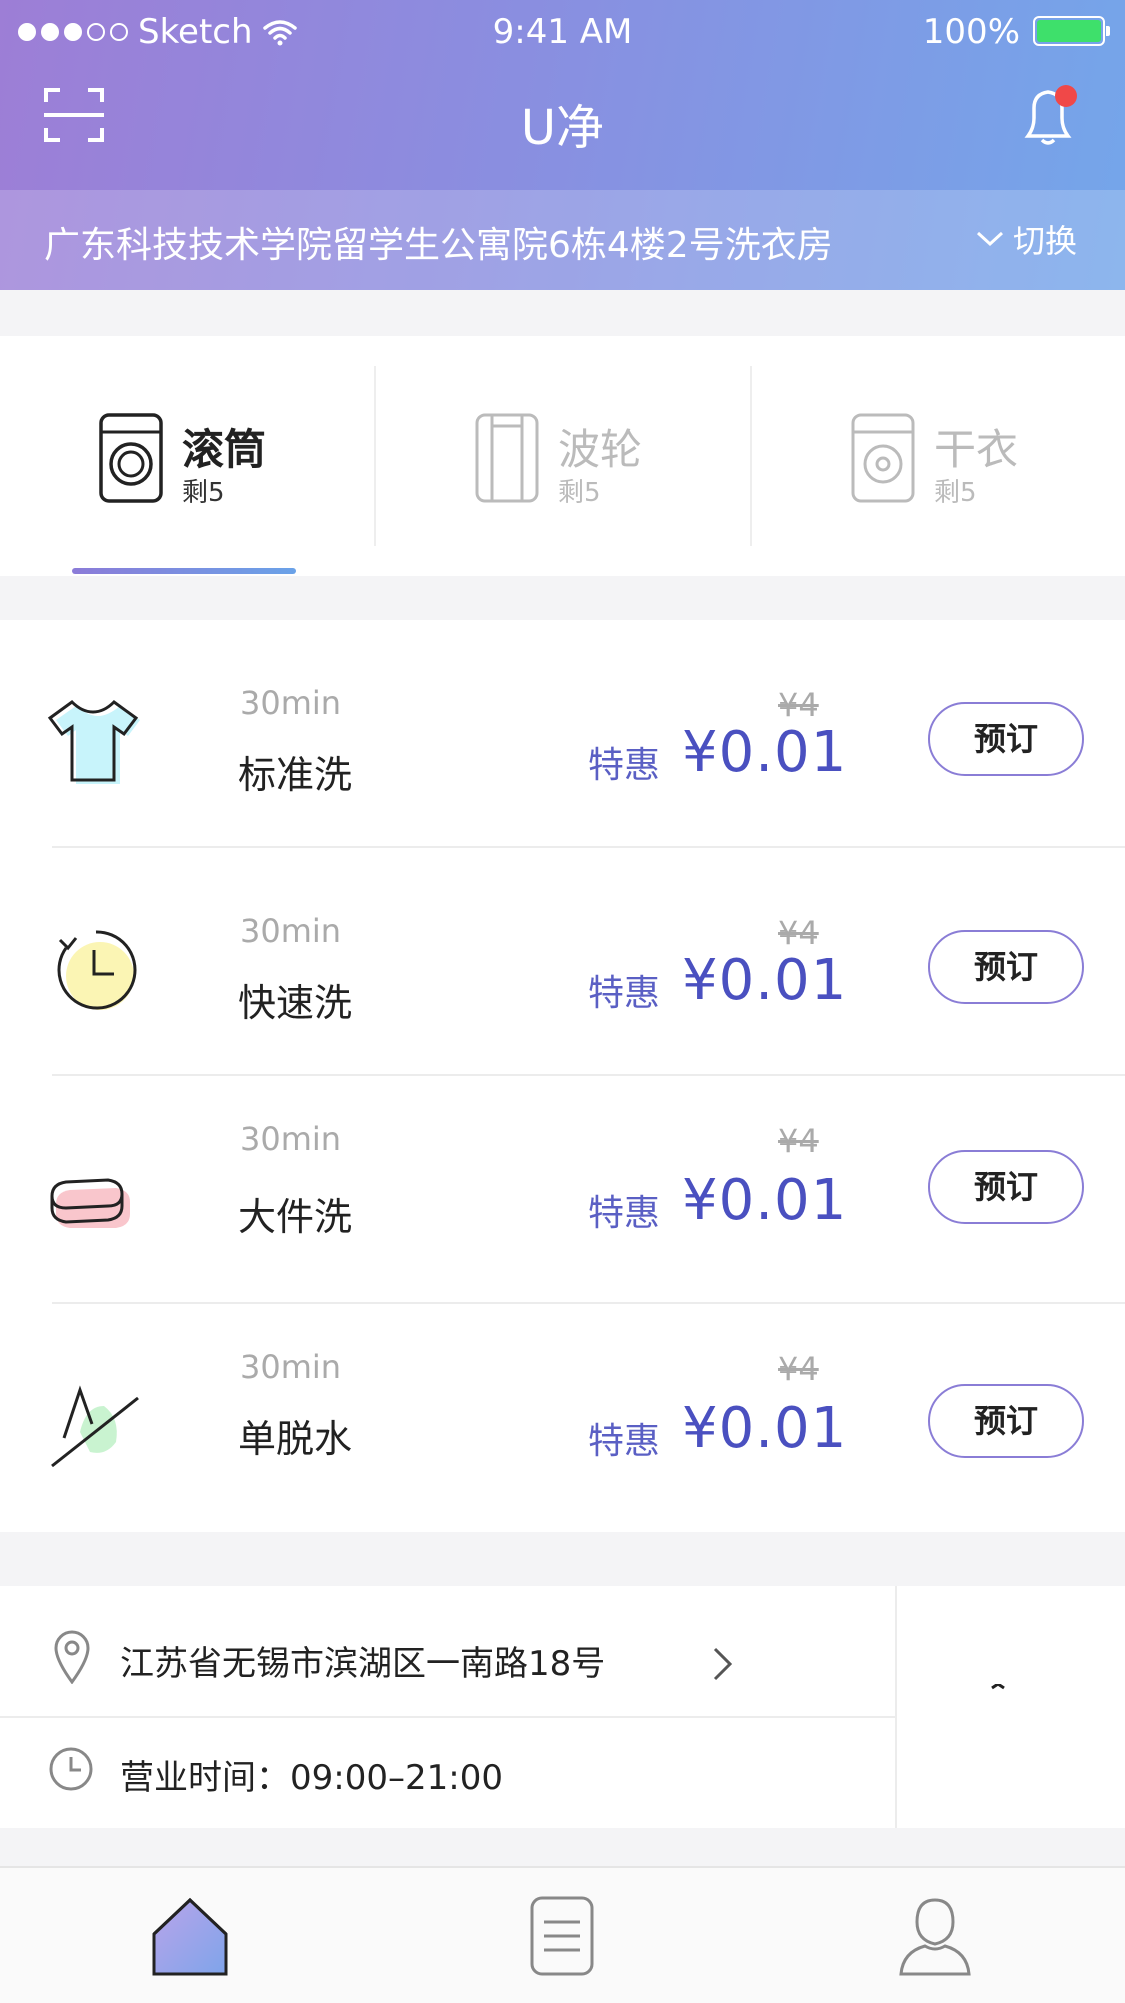  I want to click on tab-impeller-remaining: 剩5, so click(579, 493).